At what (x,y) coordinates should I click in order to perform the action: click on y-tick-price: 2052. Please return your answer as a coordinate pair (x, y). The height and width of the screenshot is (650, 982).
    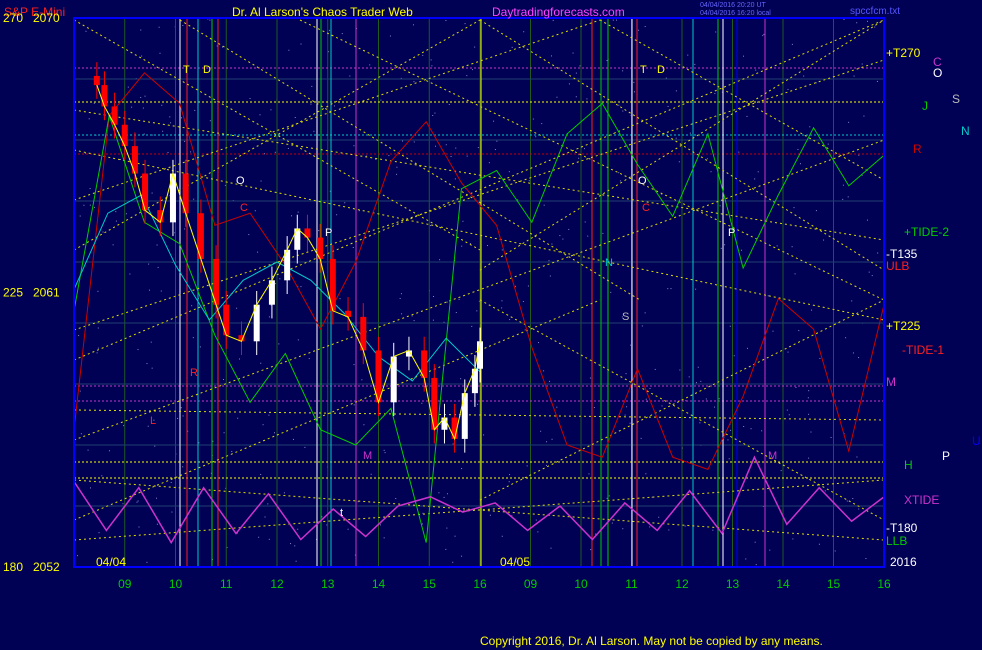
    Looking at the image, I should click on (46, 567).